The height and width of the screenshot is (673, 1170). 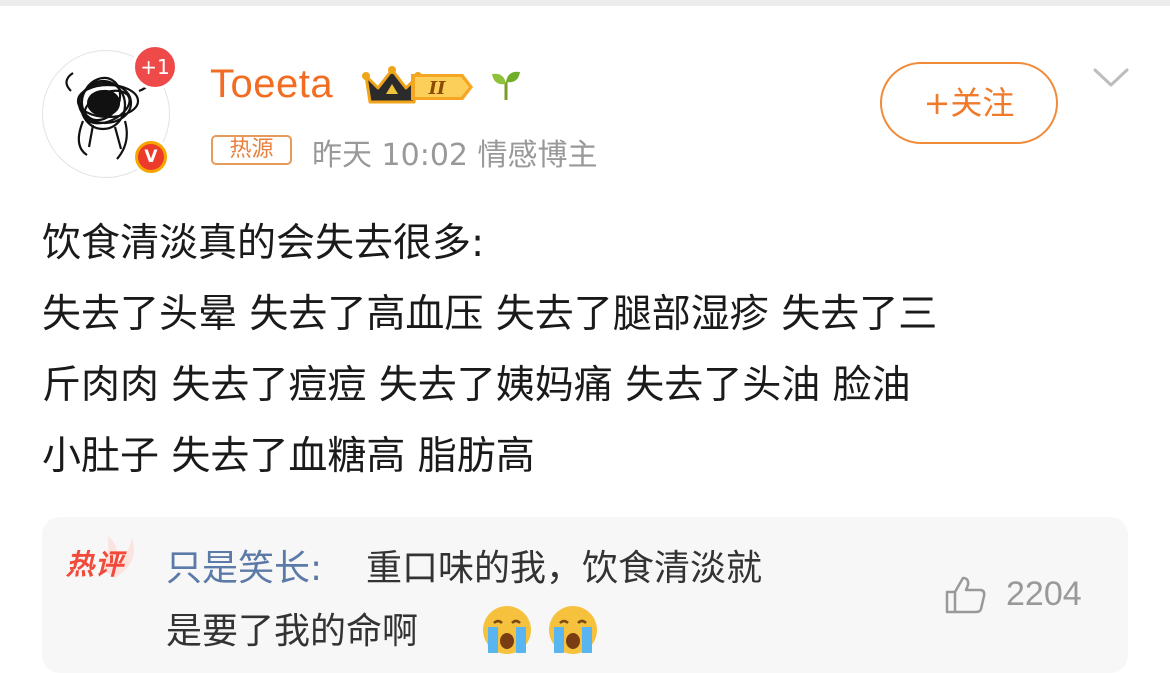 What do you see at coordinates (506, 85) in the screenshot?
I see `sprout-icon` at bounding box center [506, 85].